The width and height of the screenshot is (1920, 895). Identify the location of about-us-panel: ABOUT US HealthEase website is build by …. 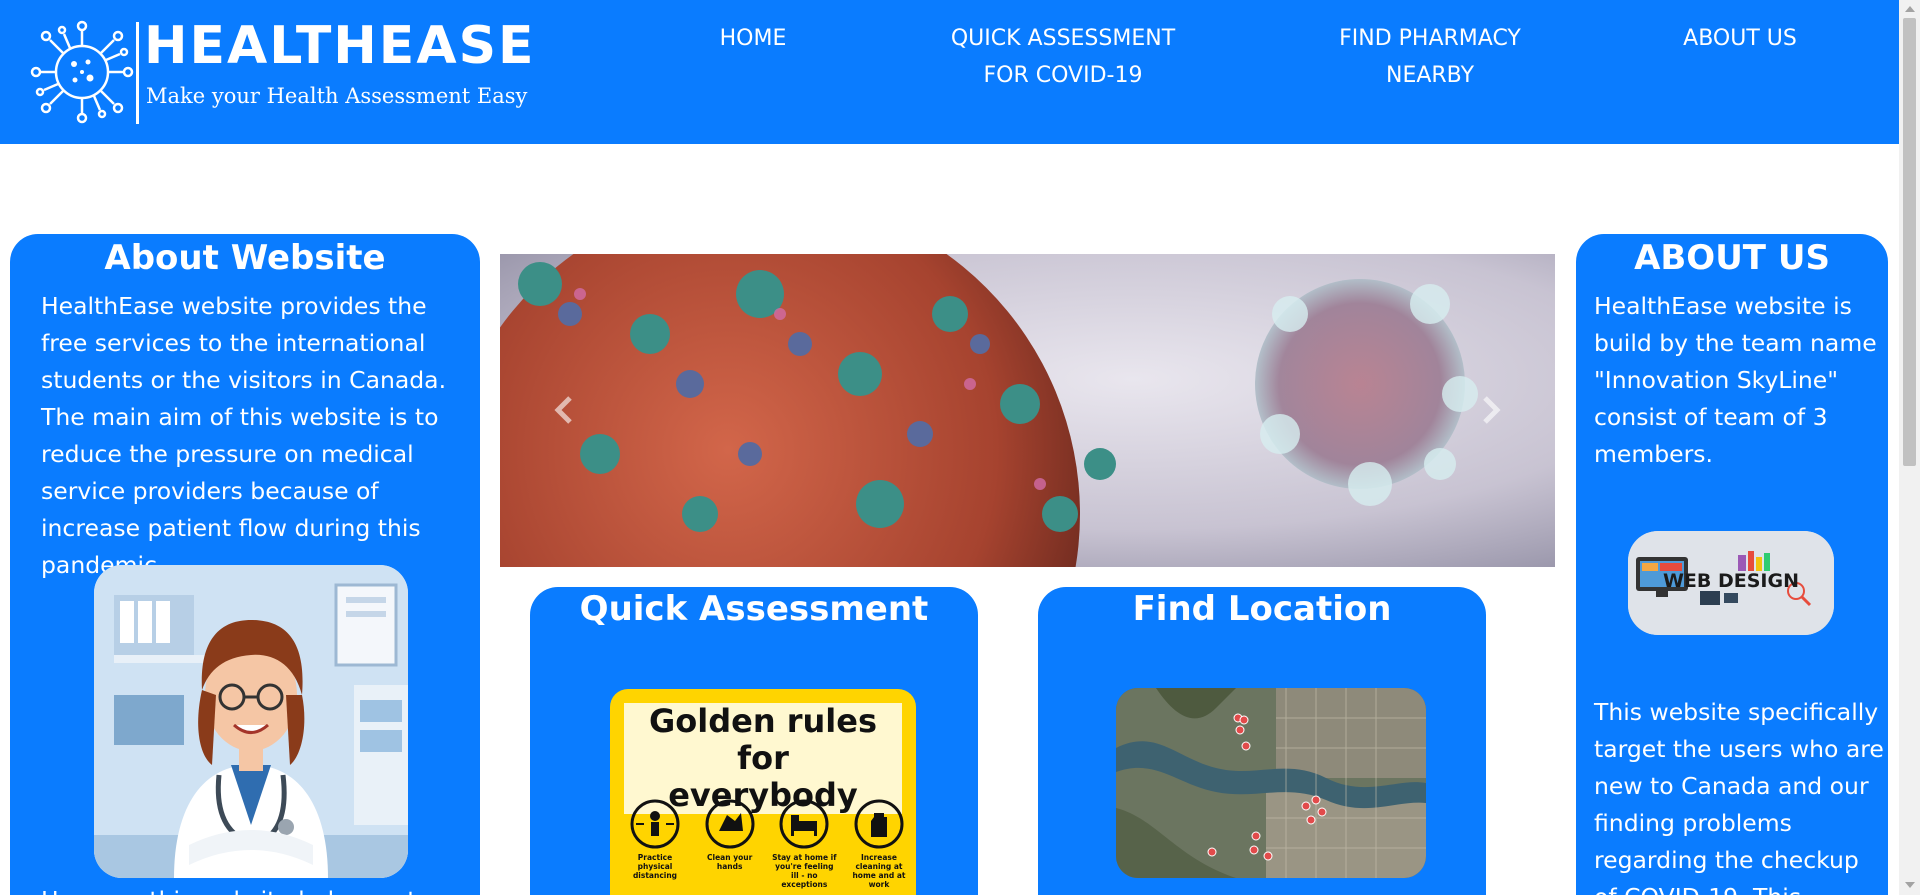
(1732, 564).